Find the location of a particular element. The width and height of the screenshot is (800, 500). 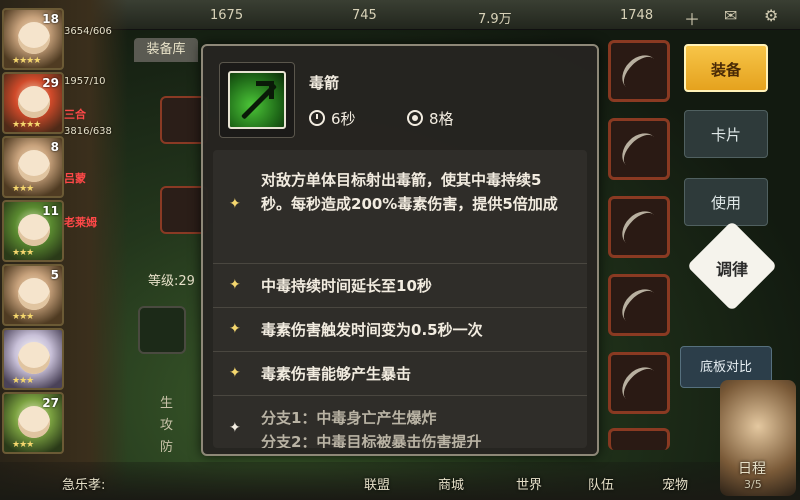

schedule-count: 3/5 is located at coordinates (753, 484).